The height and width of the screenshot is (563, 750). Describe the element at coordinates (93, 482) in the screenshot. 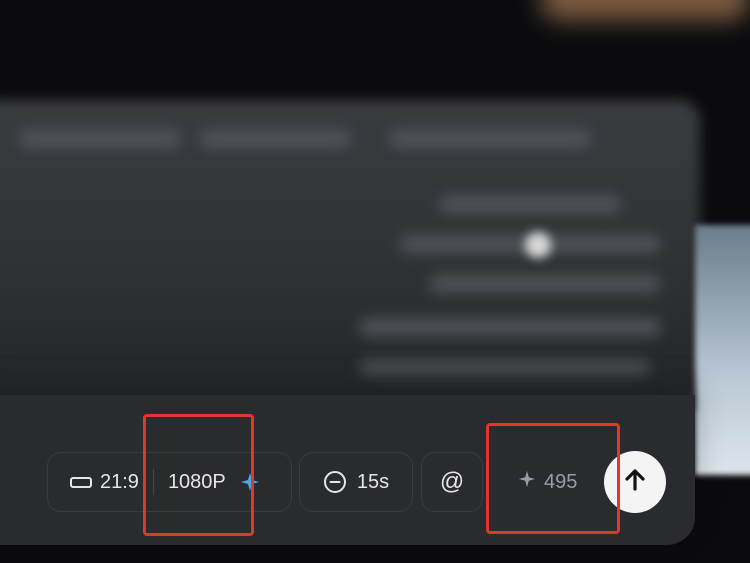

I see `aspect-ratio-selector: 21:9` at that location.